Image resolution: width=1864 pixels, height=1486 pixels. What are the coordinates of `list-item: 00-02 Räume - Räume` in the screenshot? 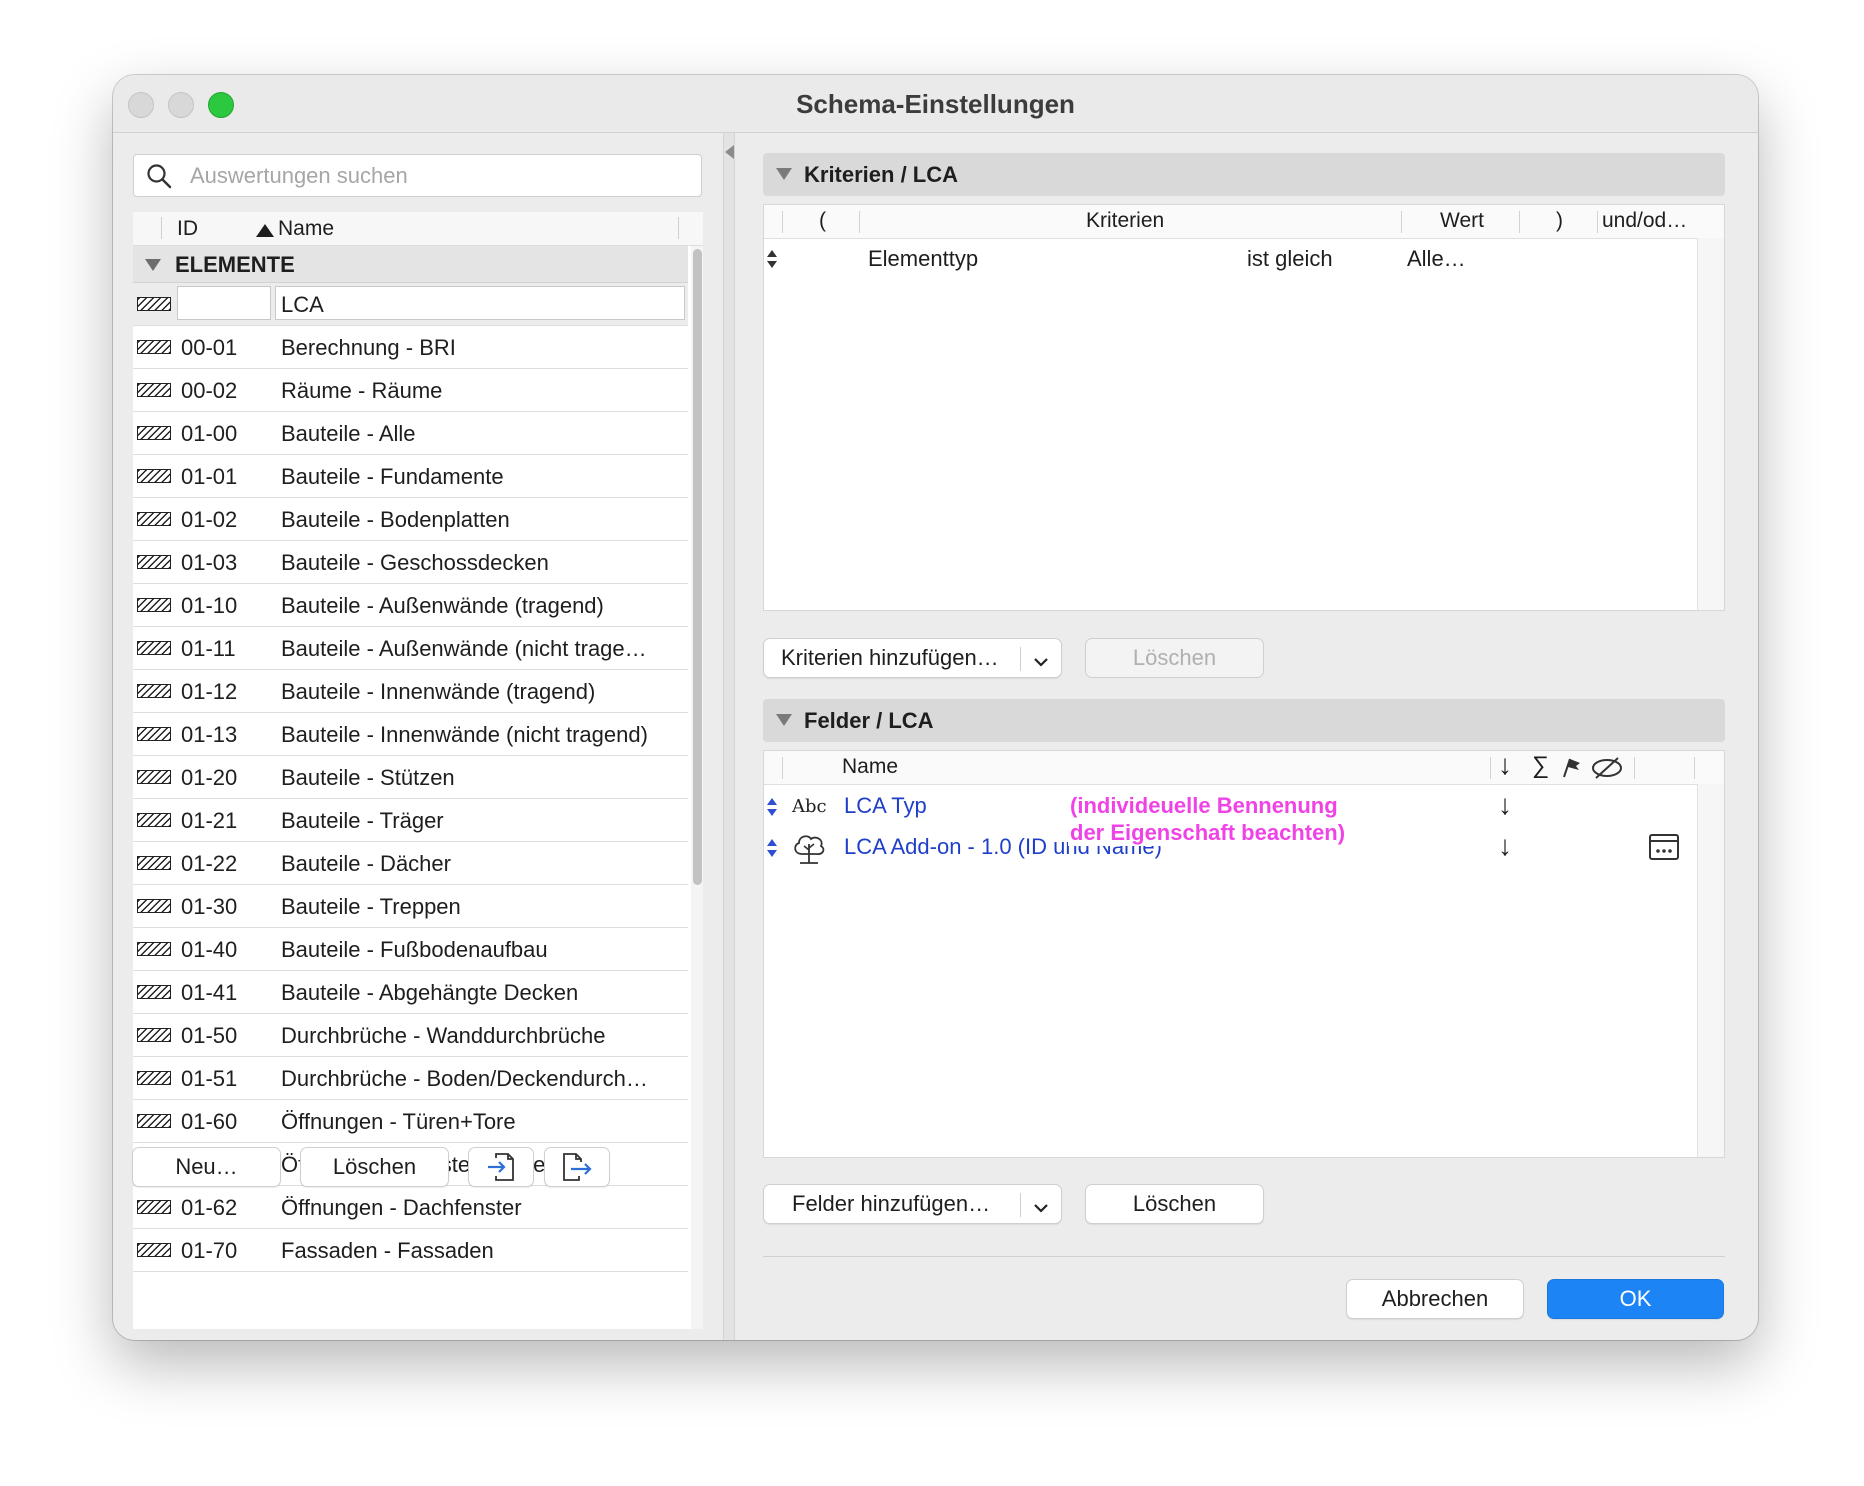 It's located at (410, 390).